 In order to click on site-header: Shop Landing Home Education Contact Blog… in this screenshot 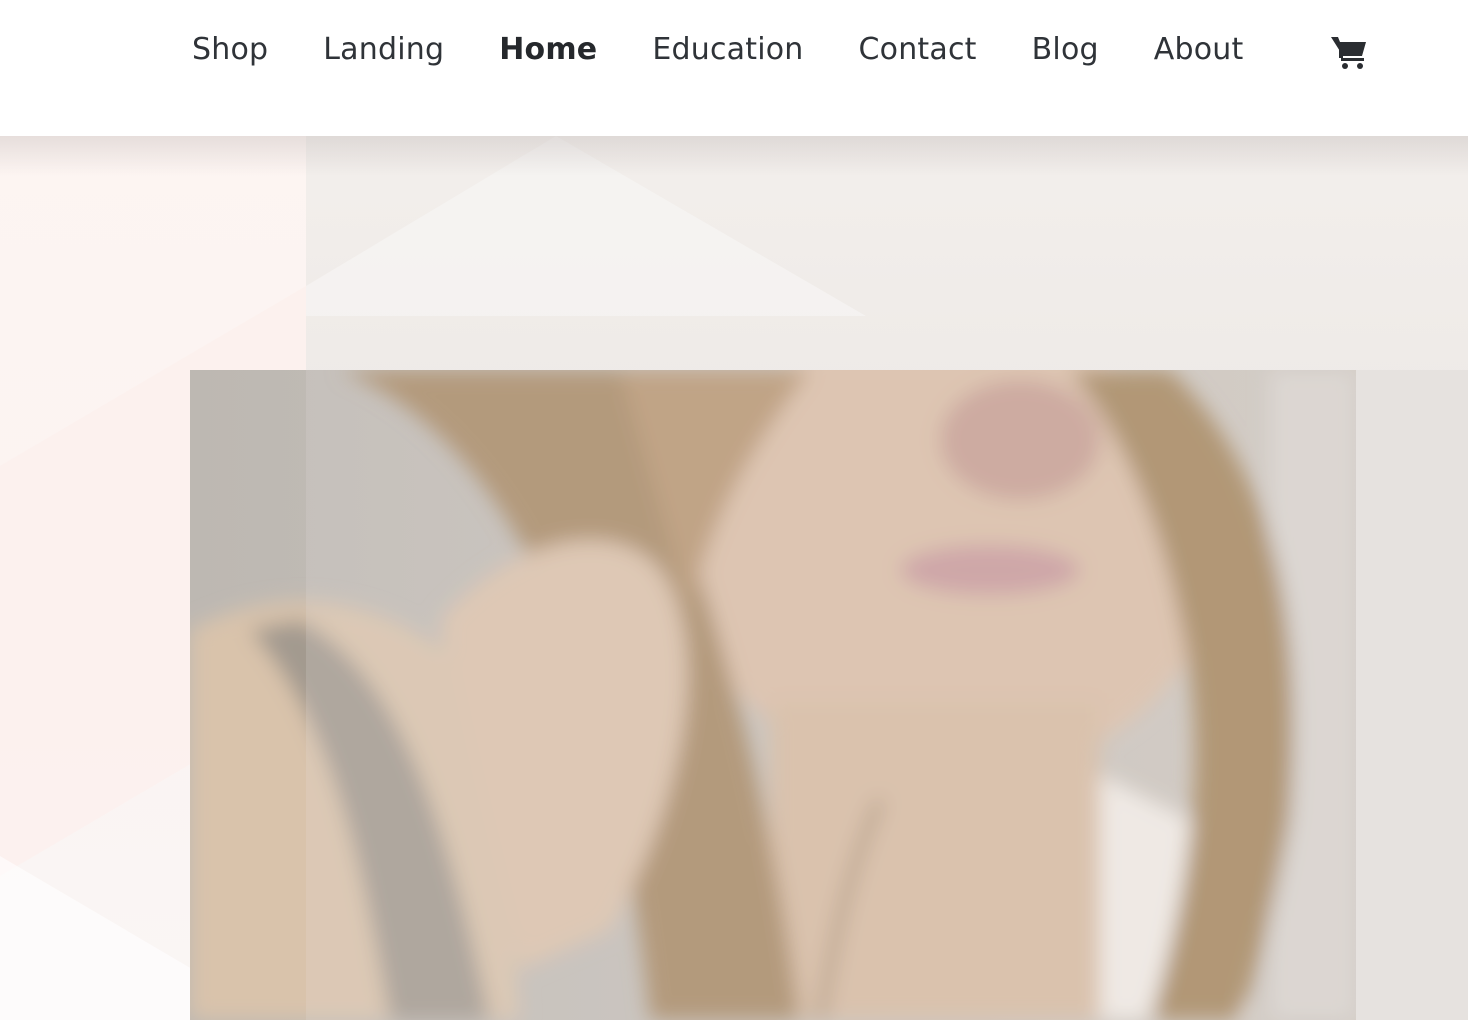, I will do `click(734, 68)`.